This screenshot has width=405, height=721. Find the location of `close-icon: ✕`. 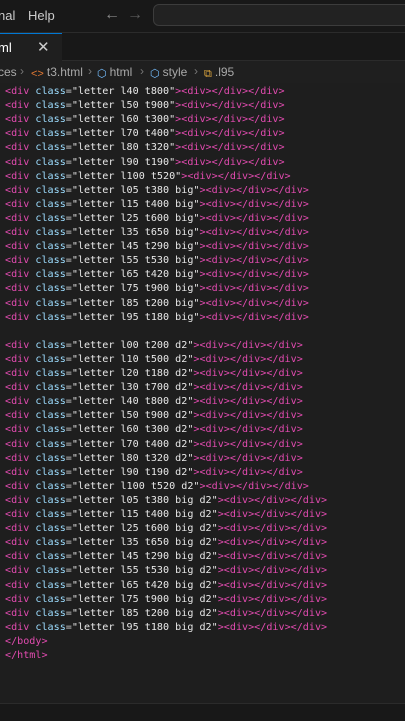

close-icon: ✕ is located at coordinates (43, 47).